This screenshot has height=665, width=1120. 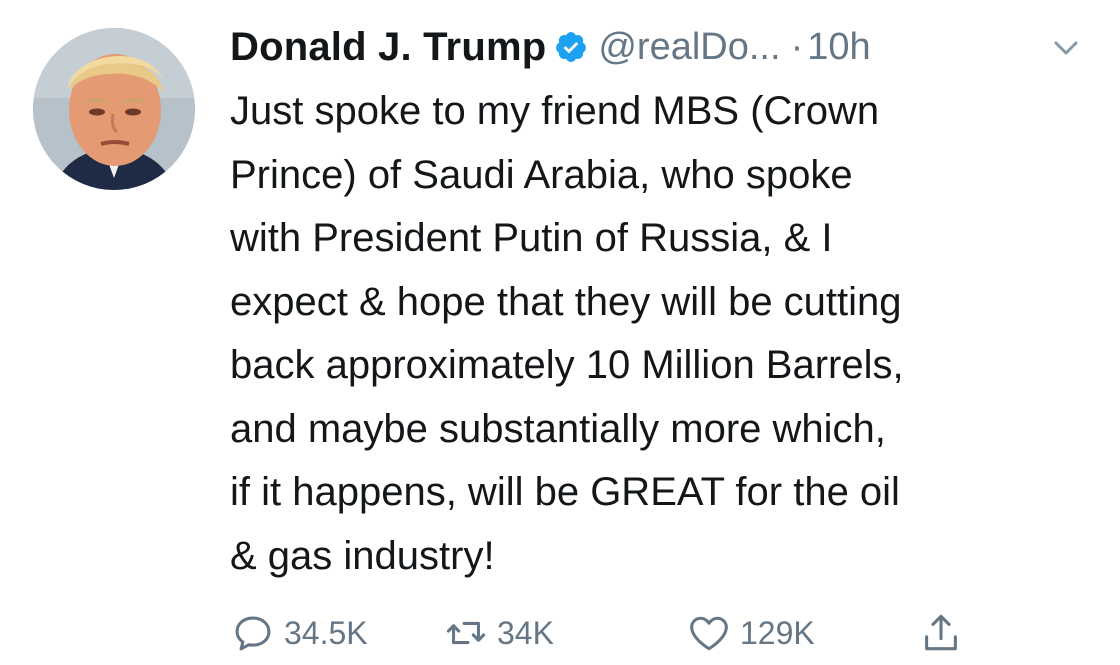 I want to click on tweet-text-line: with President Putin of Russia, & I, so click(x=531, y=238).